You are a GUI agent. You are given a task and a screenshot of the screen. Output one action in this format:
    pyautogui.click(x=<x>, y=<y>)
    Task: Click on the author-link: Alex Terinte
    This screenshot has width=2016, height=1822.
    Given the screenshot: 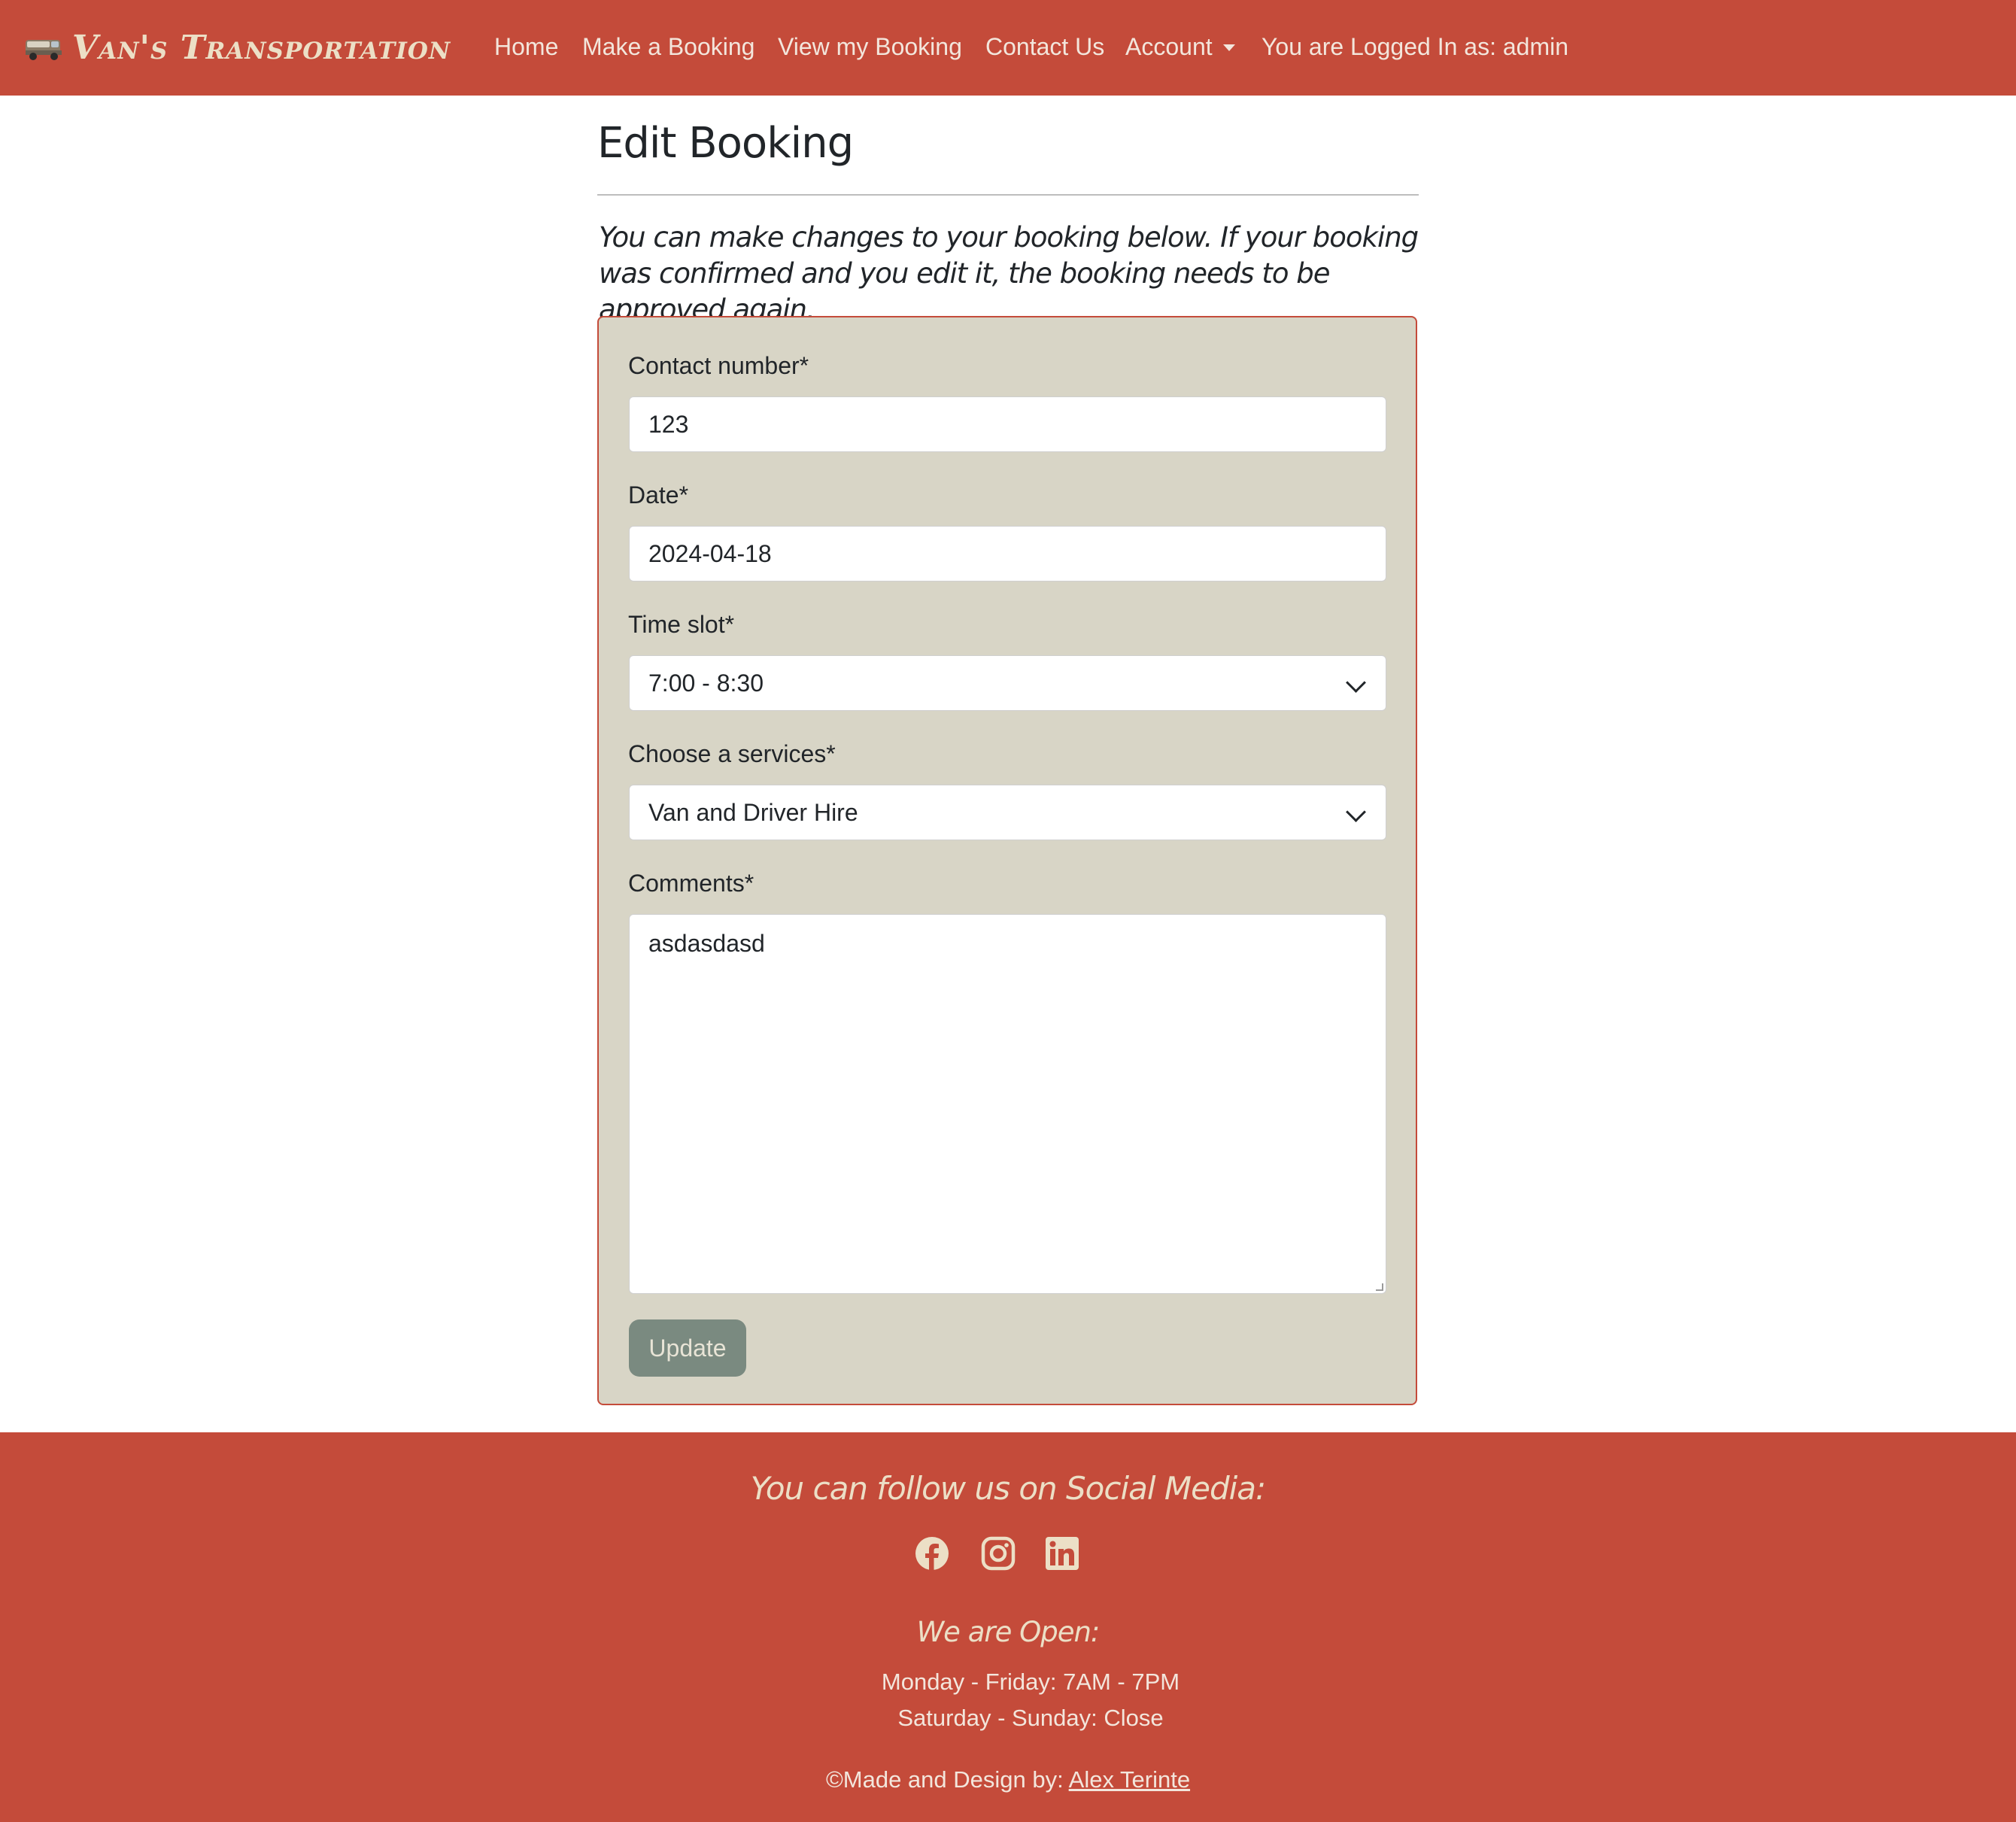 What is the action you would take?
    pyautogui.click(x=1129, y=1779)
    